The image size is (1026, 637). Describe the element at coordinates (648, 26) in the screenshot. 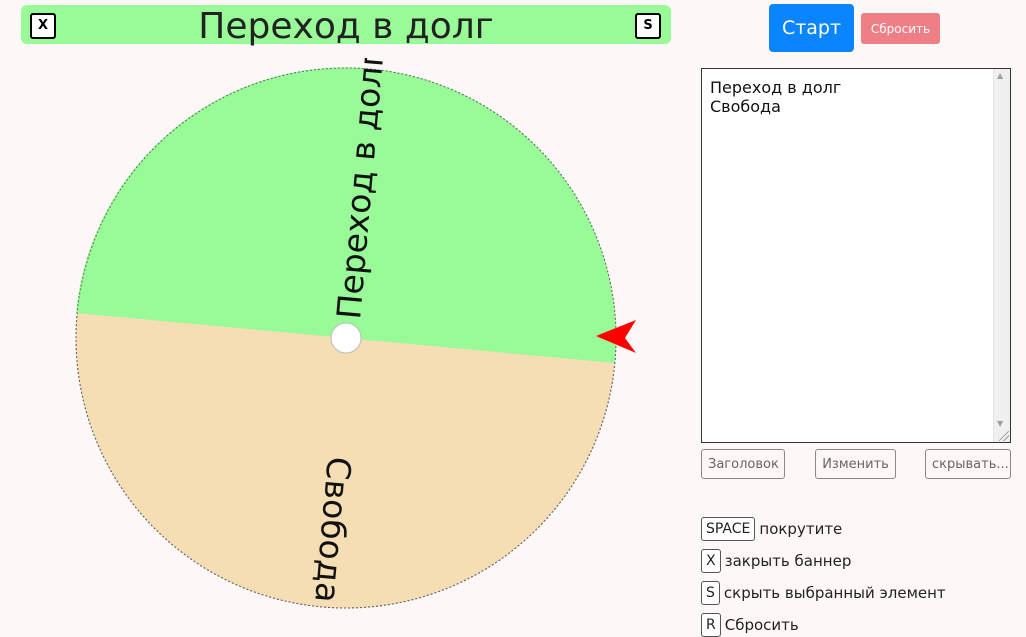

I see `hide-item-button: S` at that location.